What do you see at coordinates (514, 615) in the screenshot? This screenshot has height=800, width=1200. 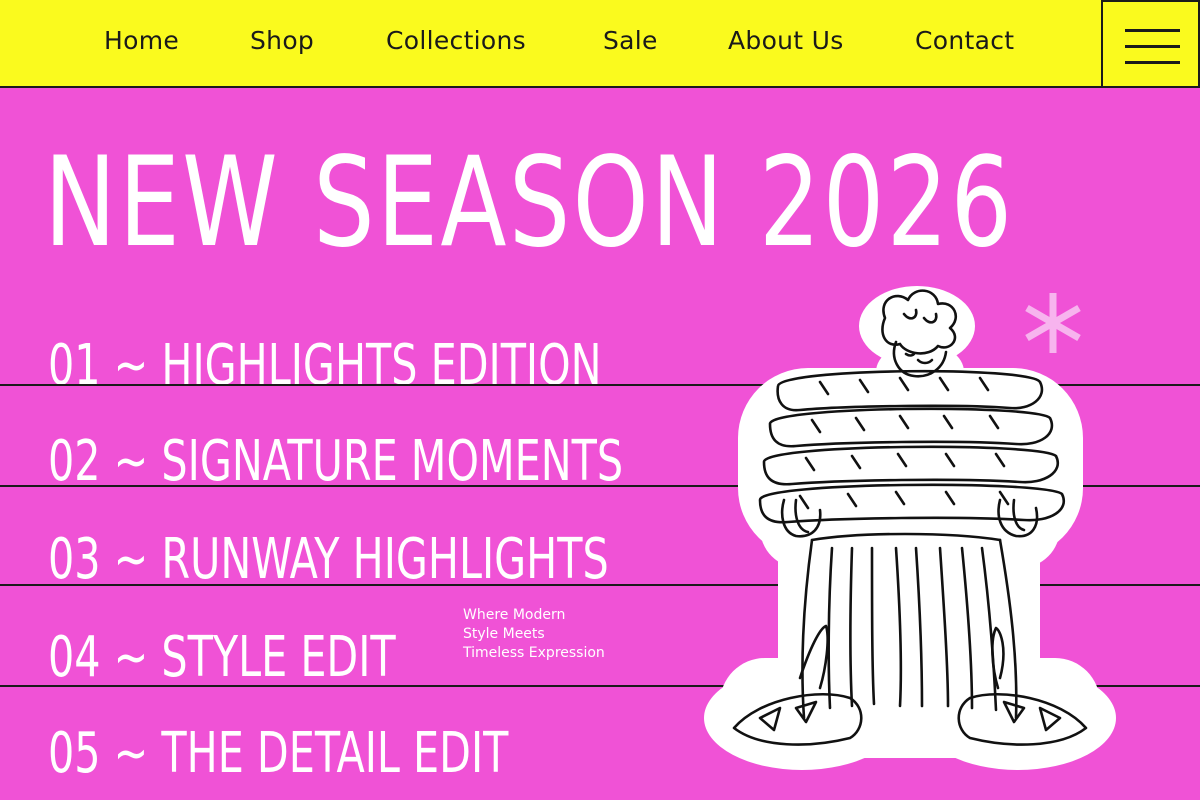 I see `tagline-line: Where Modern` at bounding box center [514, 615].